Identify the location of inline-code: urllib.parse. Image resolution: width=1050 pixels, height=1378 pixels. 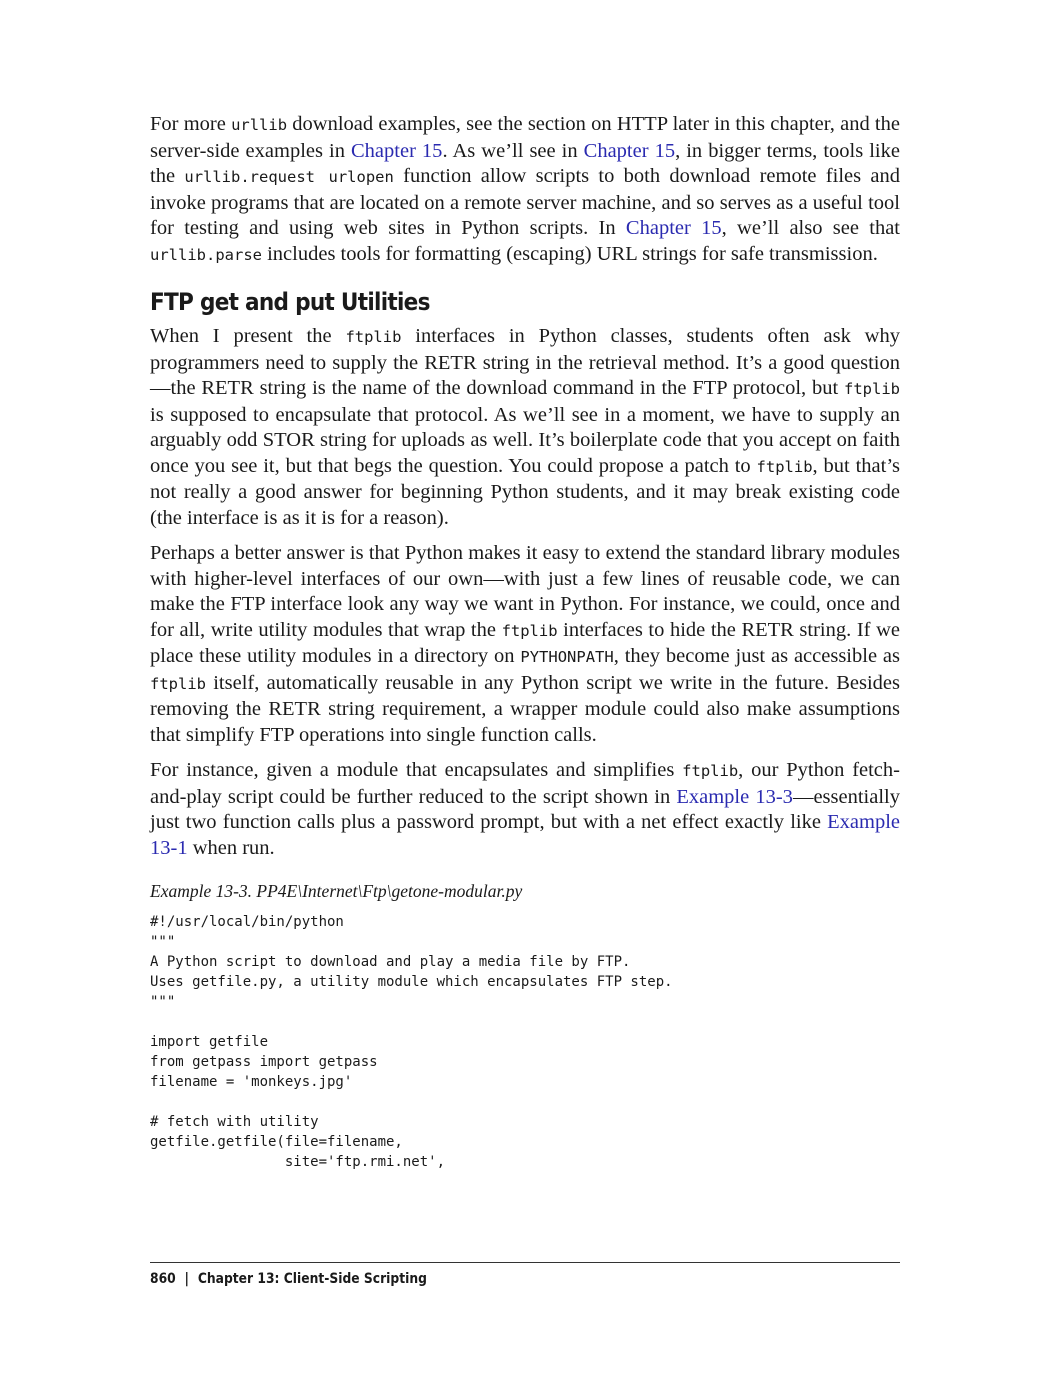
(206, 254).